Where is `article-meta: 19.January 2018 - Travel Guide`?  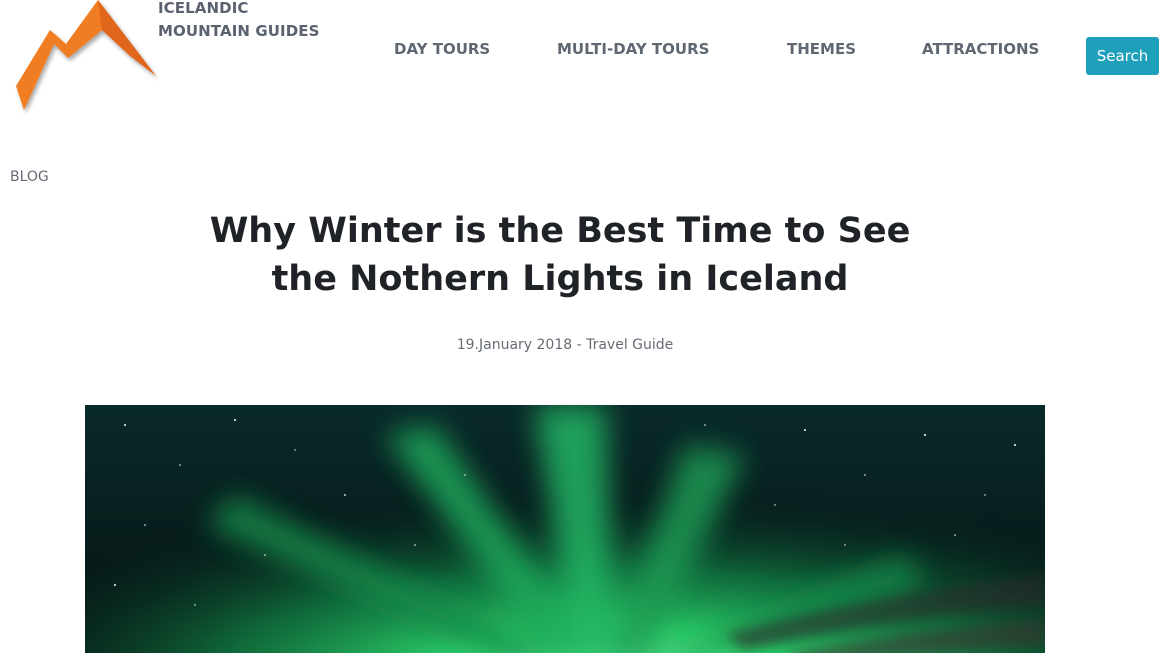 article-meta: 19.January 2018 - Travel Guide is located at coordinates (565, 345).